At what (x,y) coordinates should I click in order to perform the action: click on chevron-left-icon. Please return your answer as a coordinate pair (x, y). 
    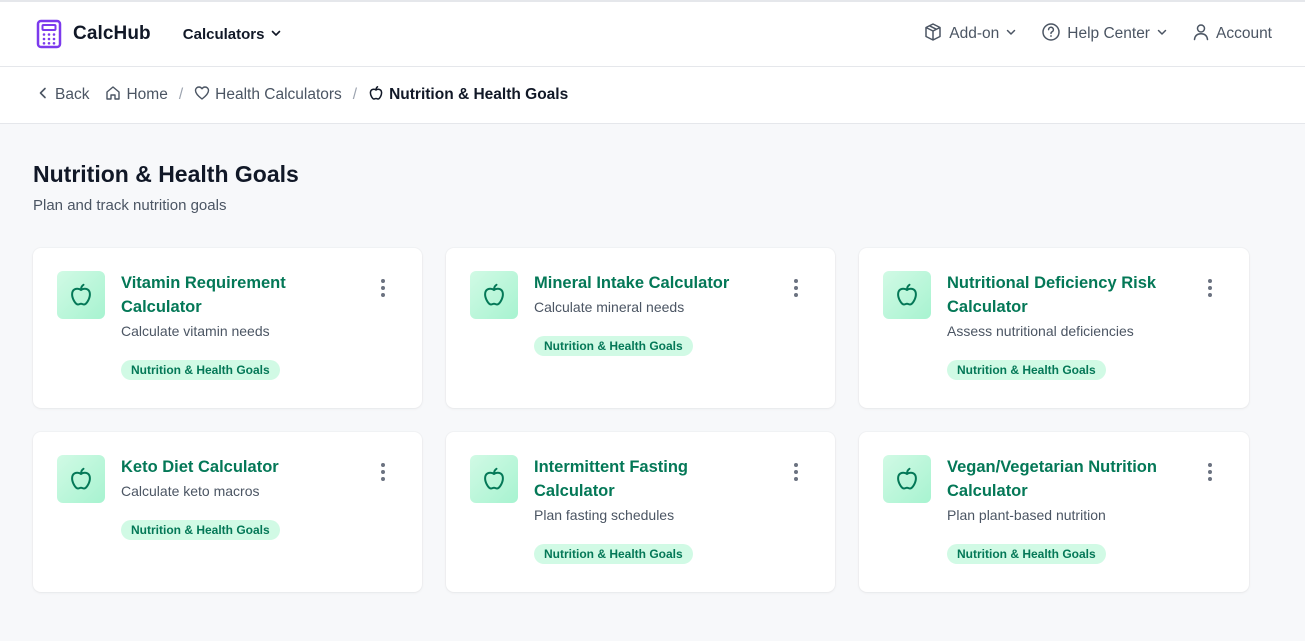
    Looking at the image, I should click on (43, 95).